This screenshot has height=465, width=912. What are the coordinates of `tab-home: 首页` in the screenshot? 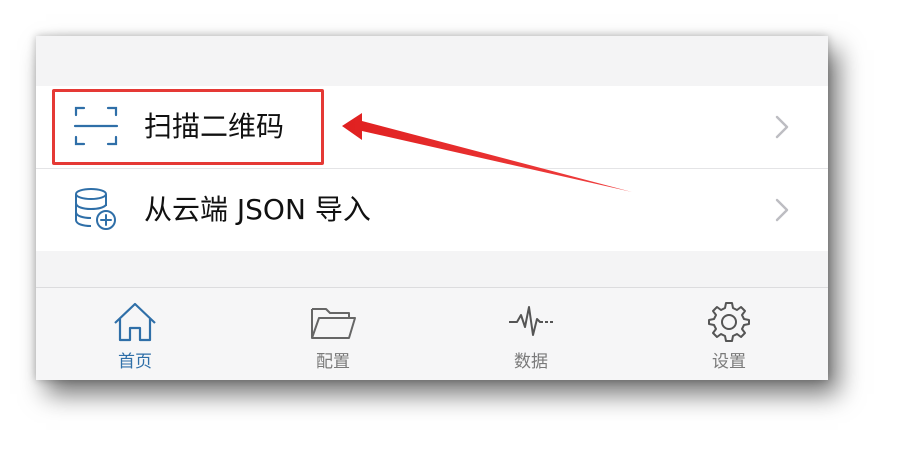 It's located at (135, 334).